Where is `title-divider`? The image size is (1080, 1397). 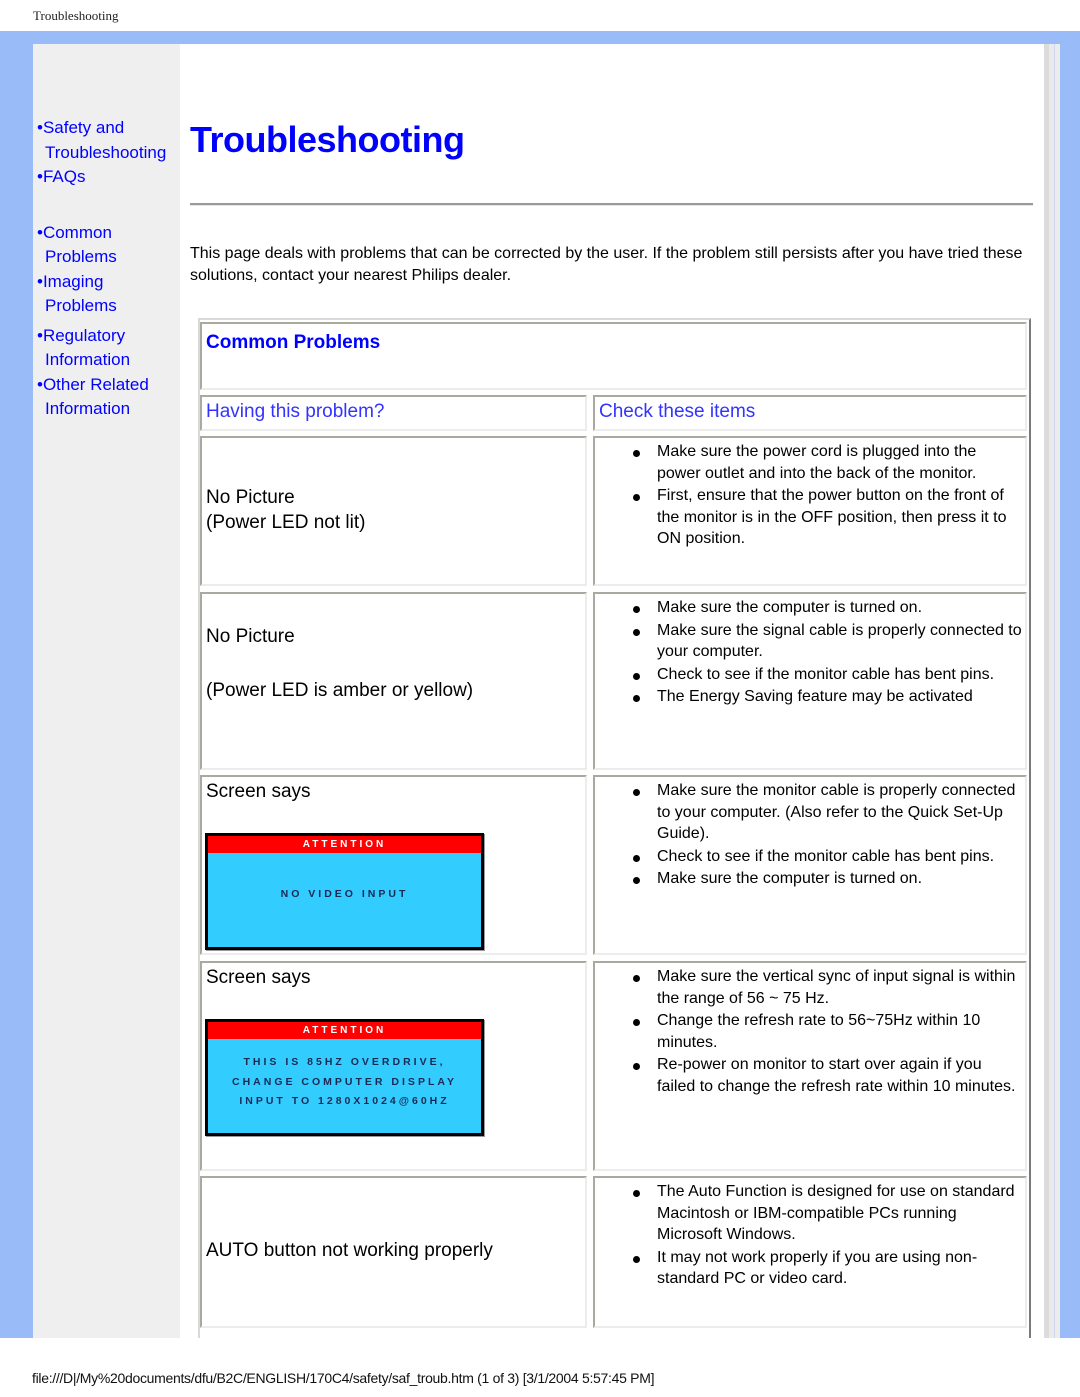
title-divider is located at coordinates (611, 204).